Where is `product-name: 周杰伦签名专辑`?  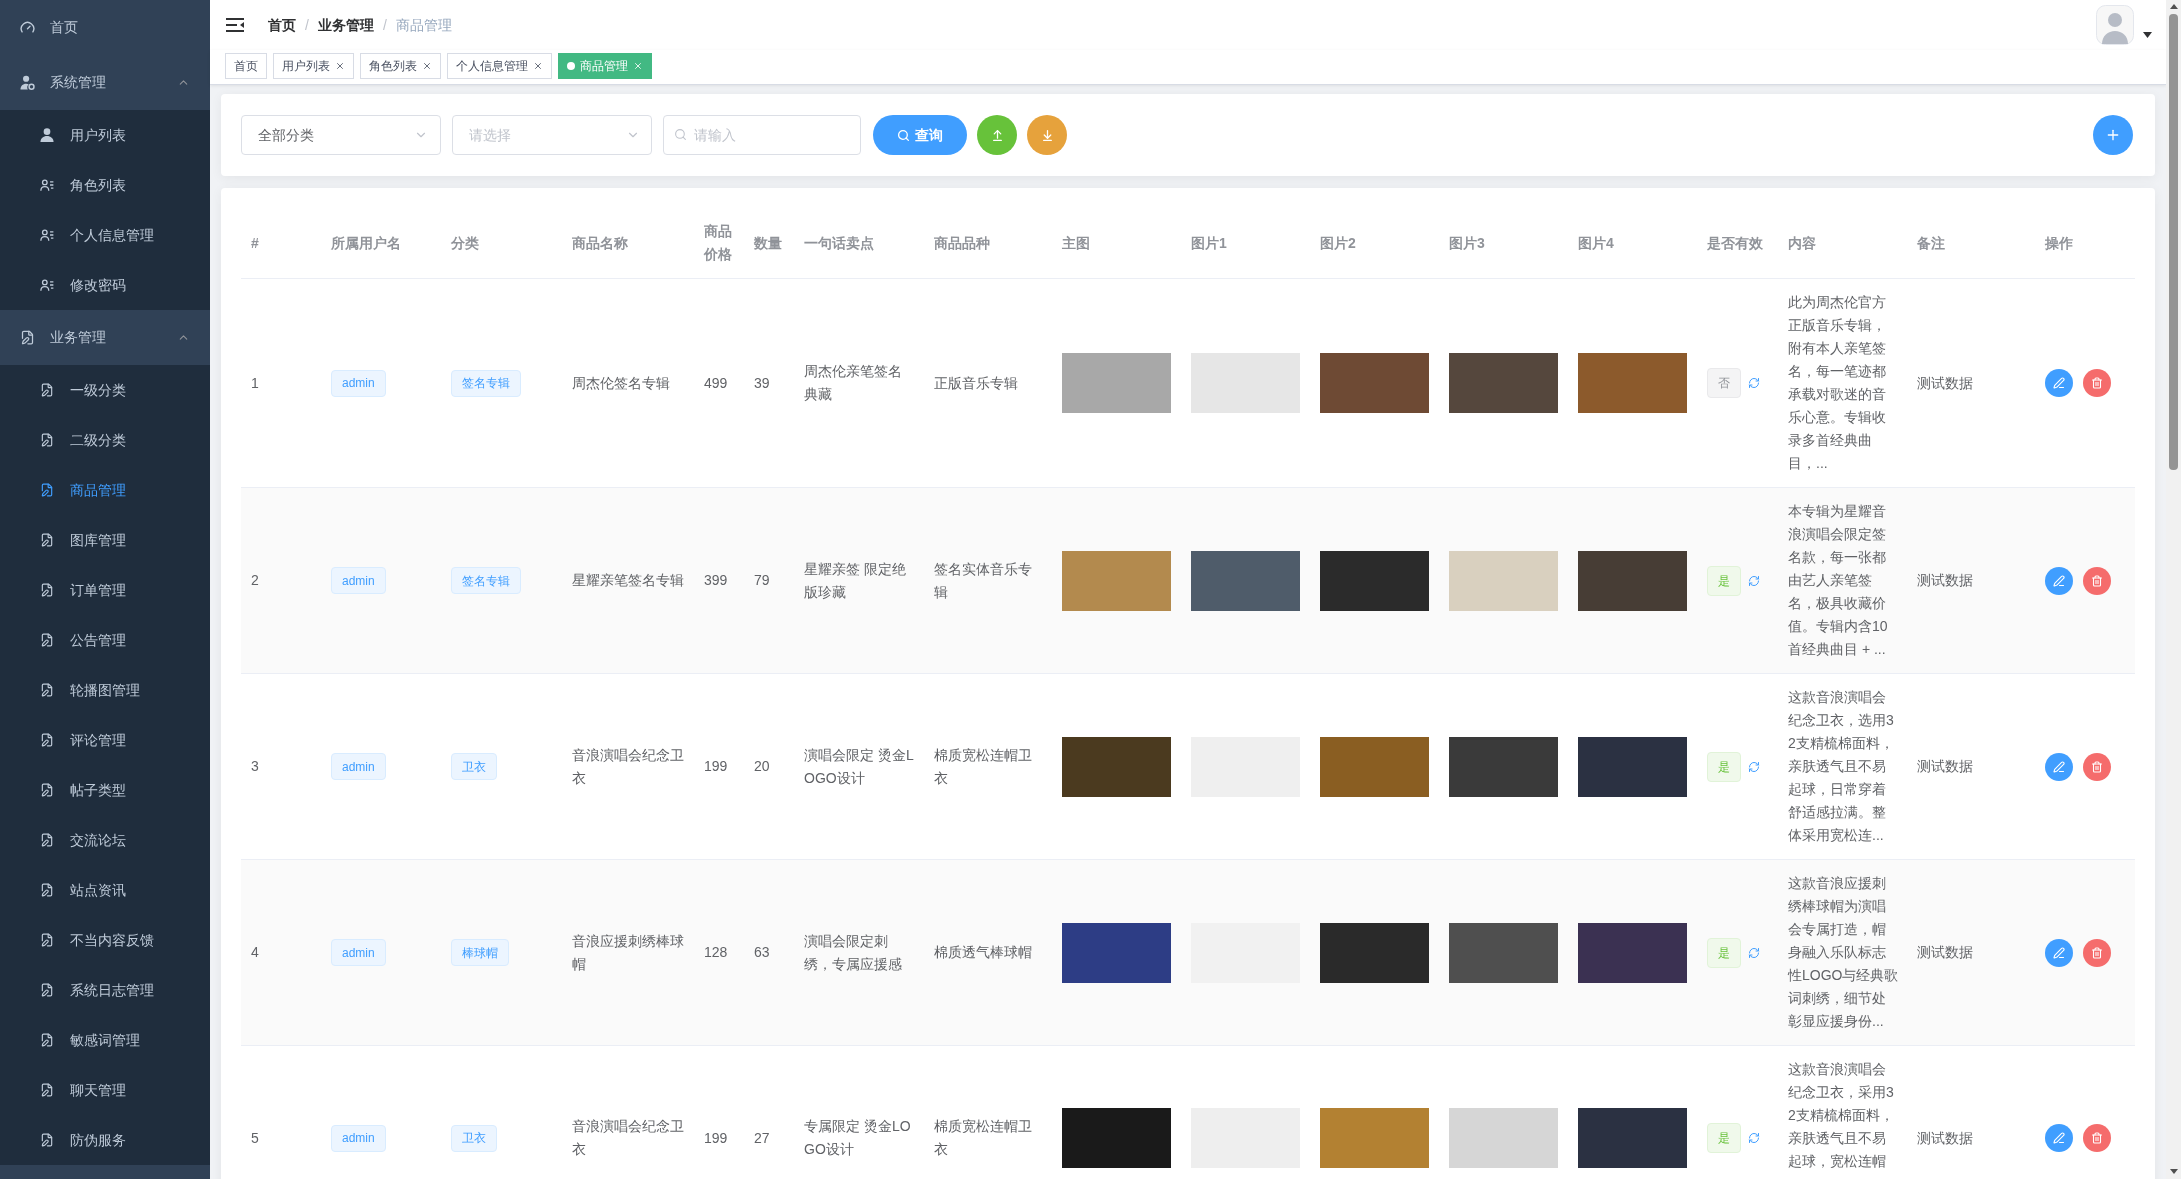 product-name: 周杰伦签名专辑 is located at coordinates (621, 383).